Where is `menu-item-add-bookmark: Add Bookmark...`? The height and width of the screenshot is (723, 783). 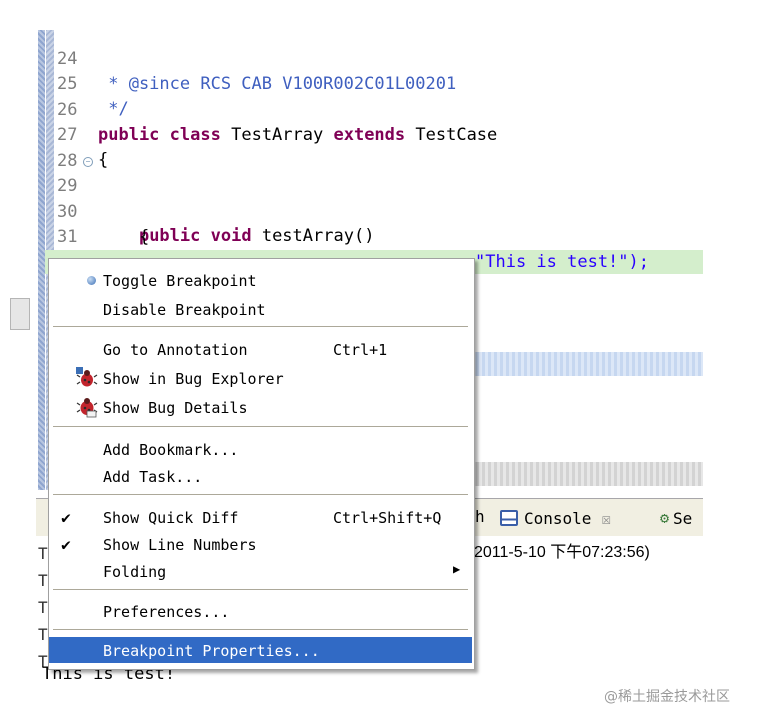 menu-item-add-bookmark: Add Bookmark... is located at coordinates (260, 449).